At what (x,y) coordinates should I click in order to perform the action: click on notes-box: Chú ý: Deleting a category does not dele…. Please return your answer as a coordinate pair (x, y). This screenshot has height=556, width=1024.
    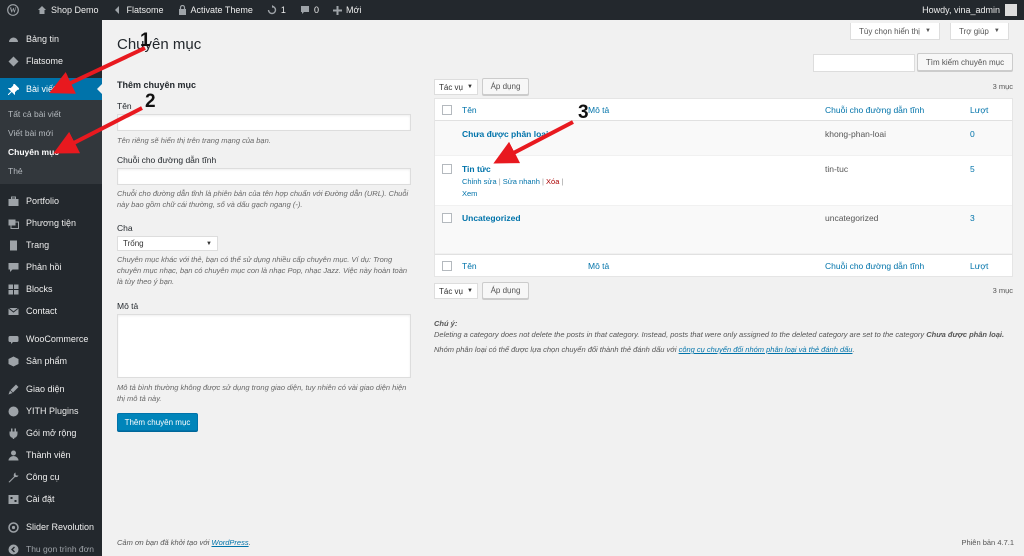
    Looking at the image, I should click on (719, 336).